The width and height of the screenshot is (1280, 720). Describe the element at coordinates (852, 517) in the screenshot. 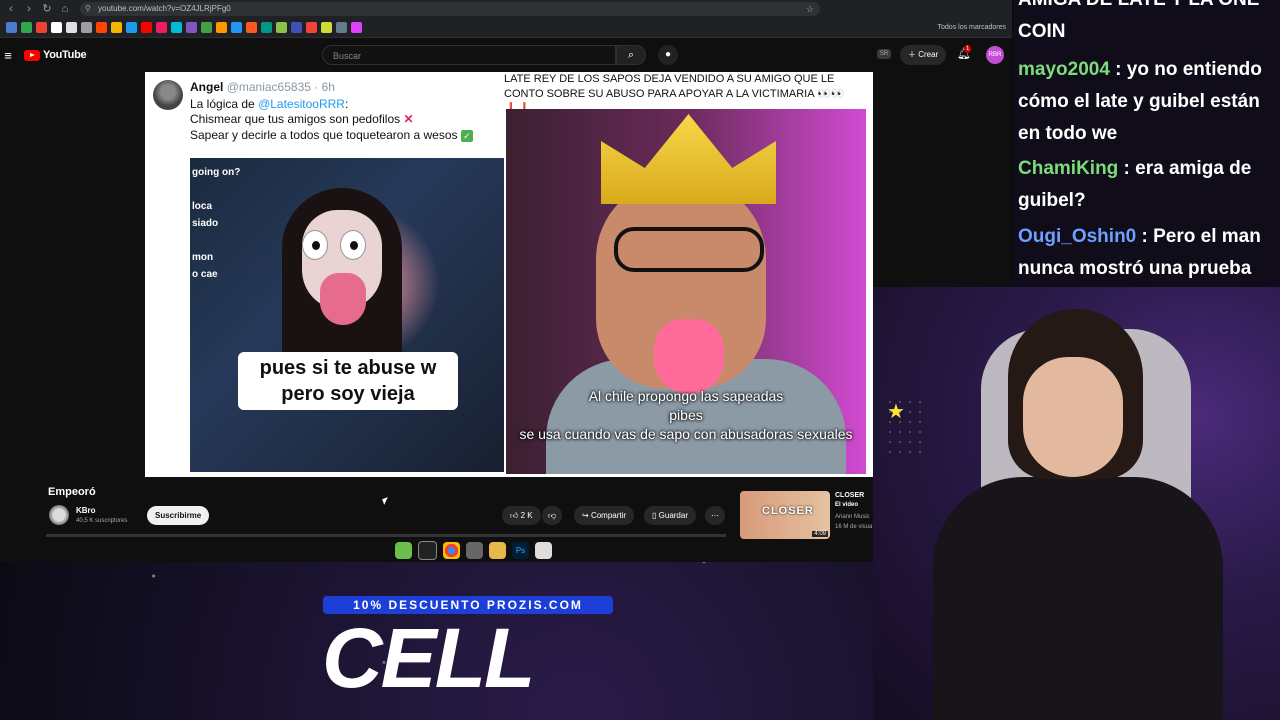

I see `recommended-channel: Ariann Music` at that location.